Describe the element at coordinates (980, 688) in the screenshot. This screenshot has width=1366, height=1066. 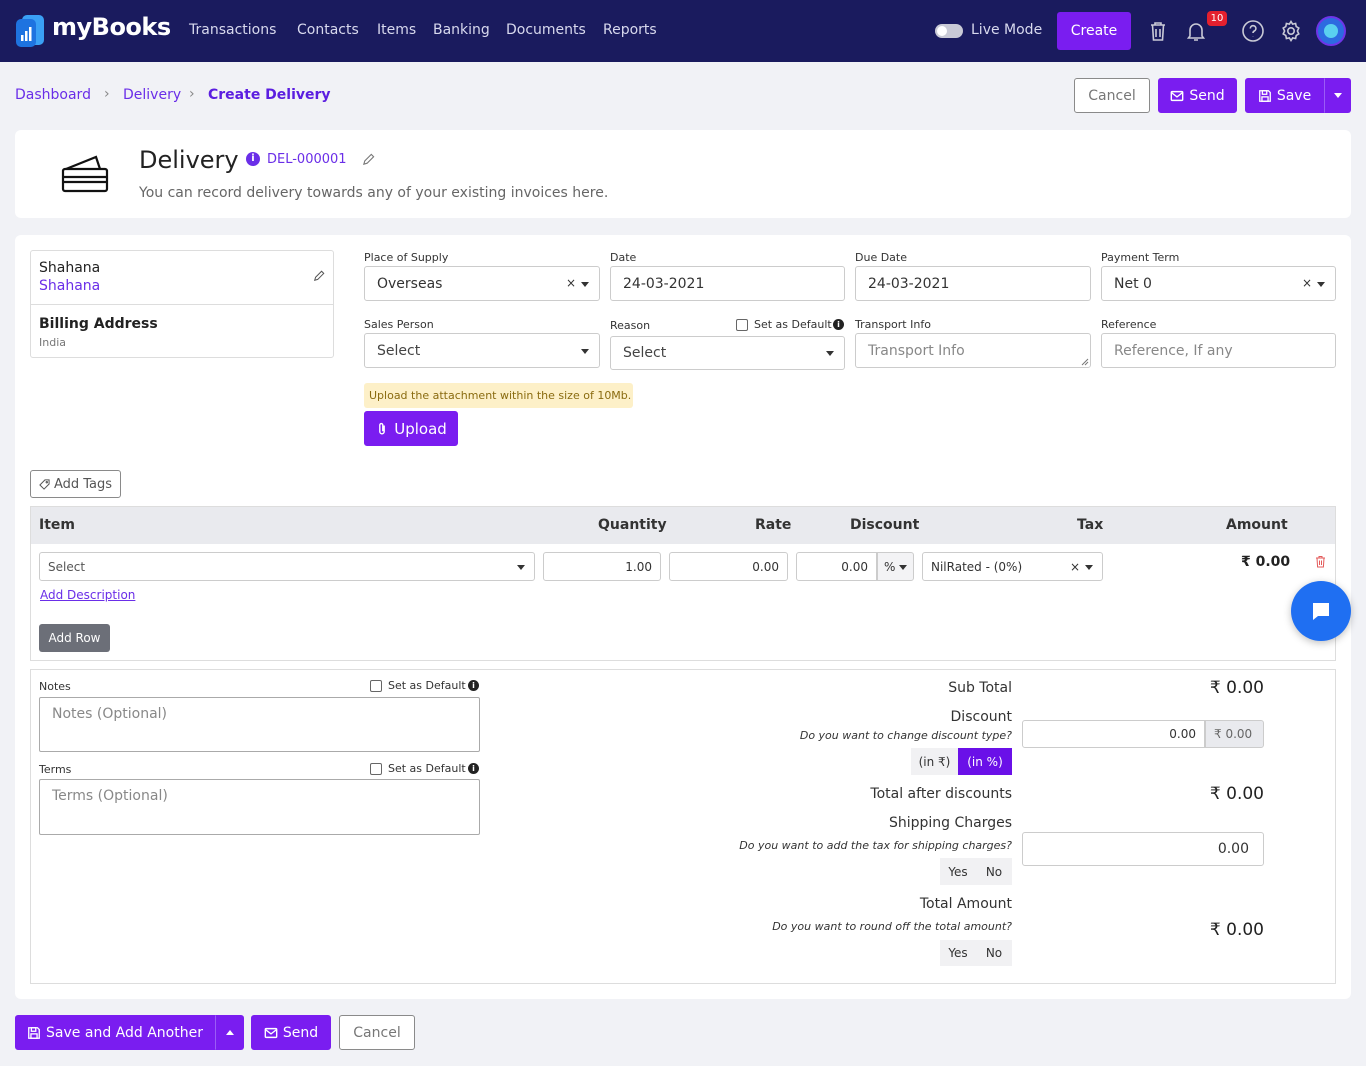
I see `sub-total-label: Sub Total` at that location.